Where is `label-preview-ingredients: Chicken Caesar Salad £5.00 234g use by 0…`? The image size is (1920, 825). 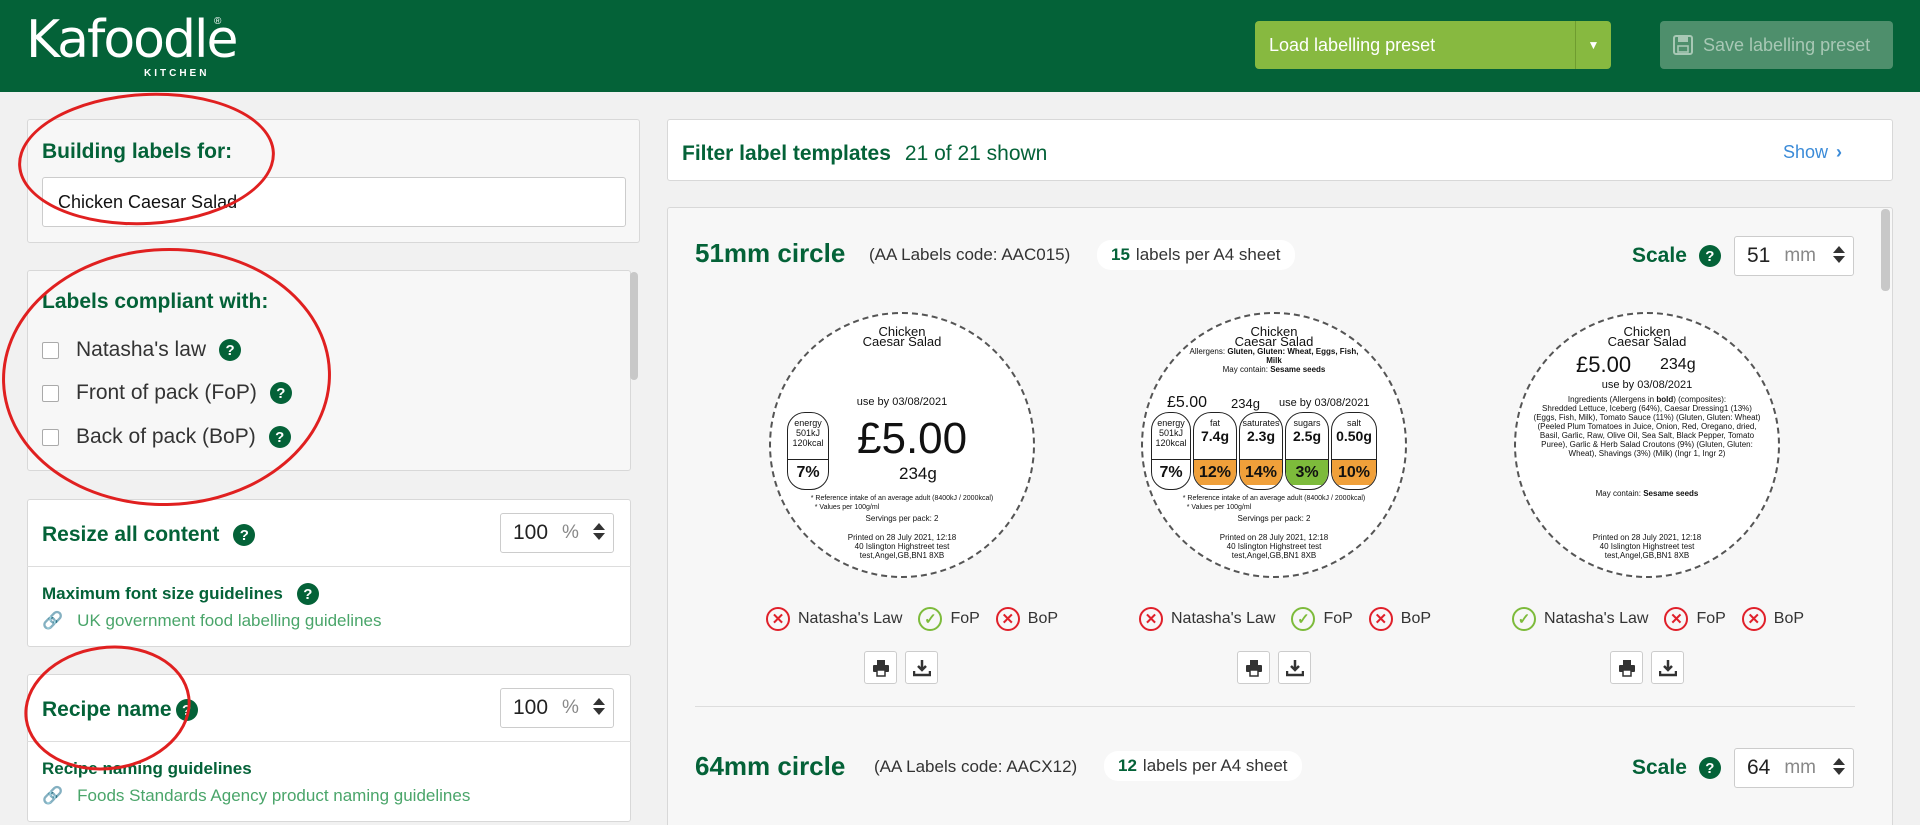 label-preview-ingredients: Chicken Caesar Salad £5.00 234g use by 0… is located at coordinates (1647, 445).